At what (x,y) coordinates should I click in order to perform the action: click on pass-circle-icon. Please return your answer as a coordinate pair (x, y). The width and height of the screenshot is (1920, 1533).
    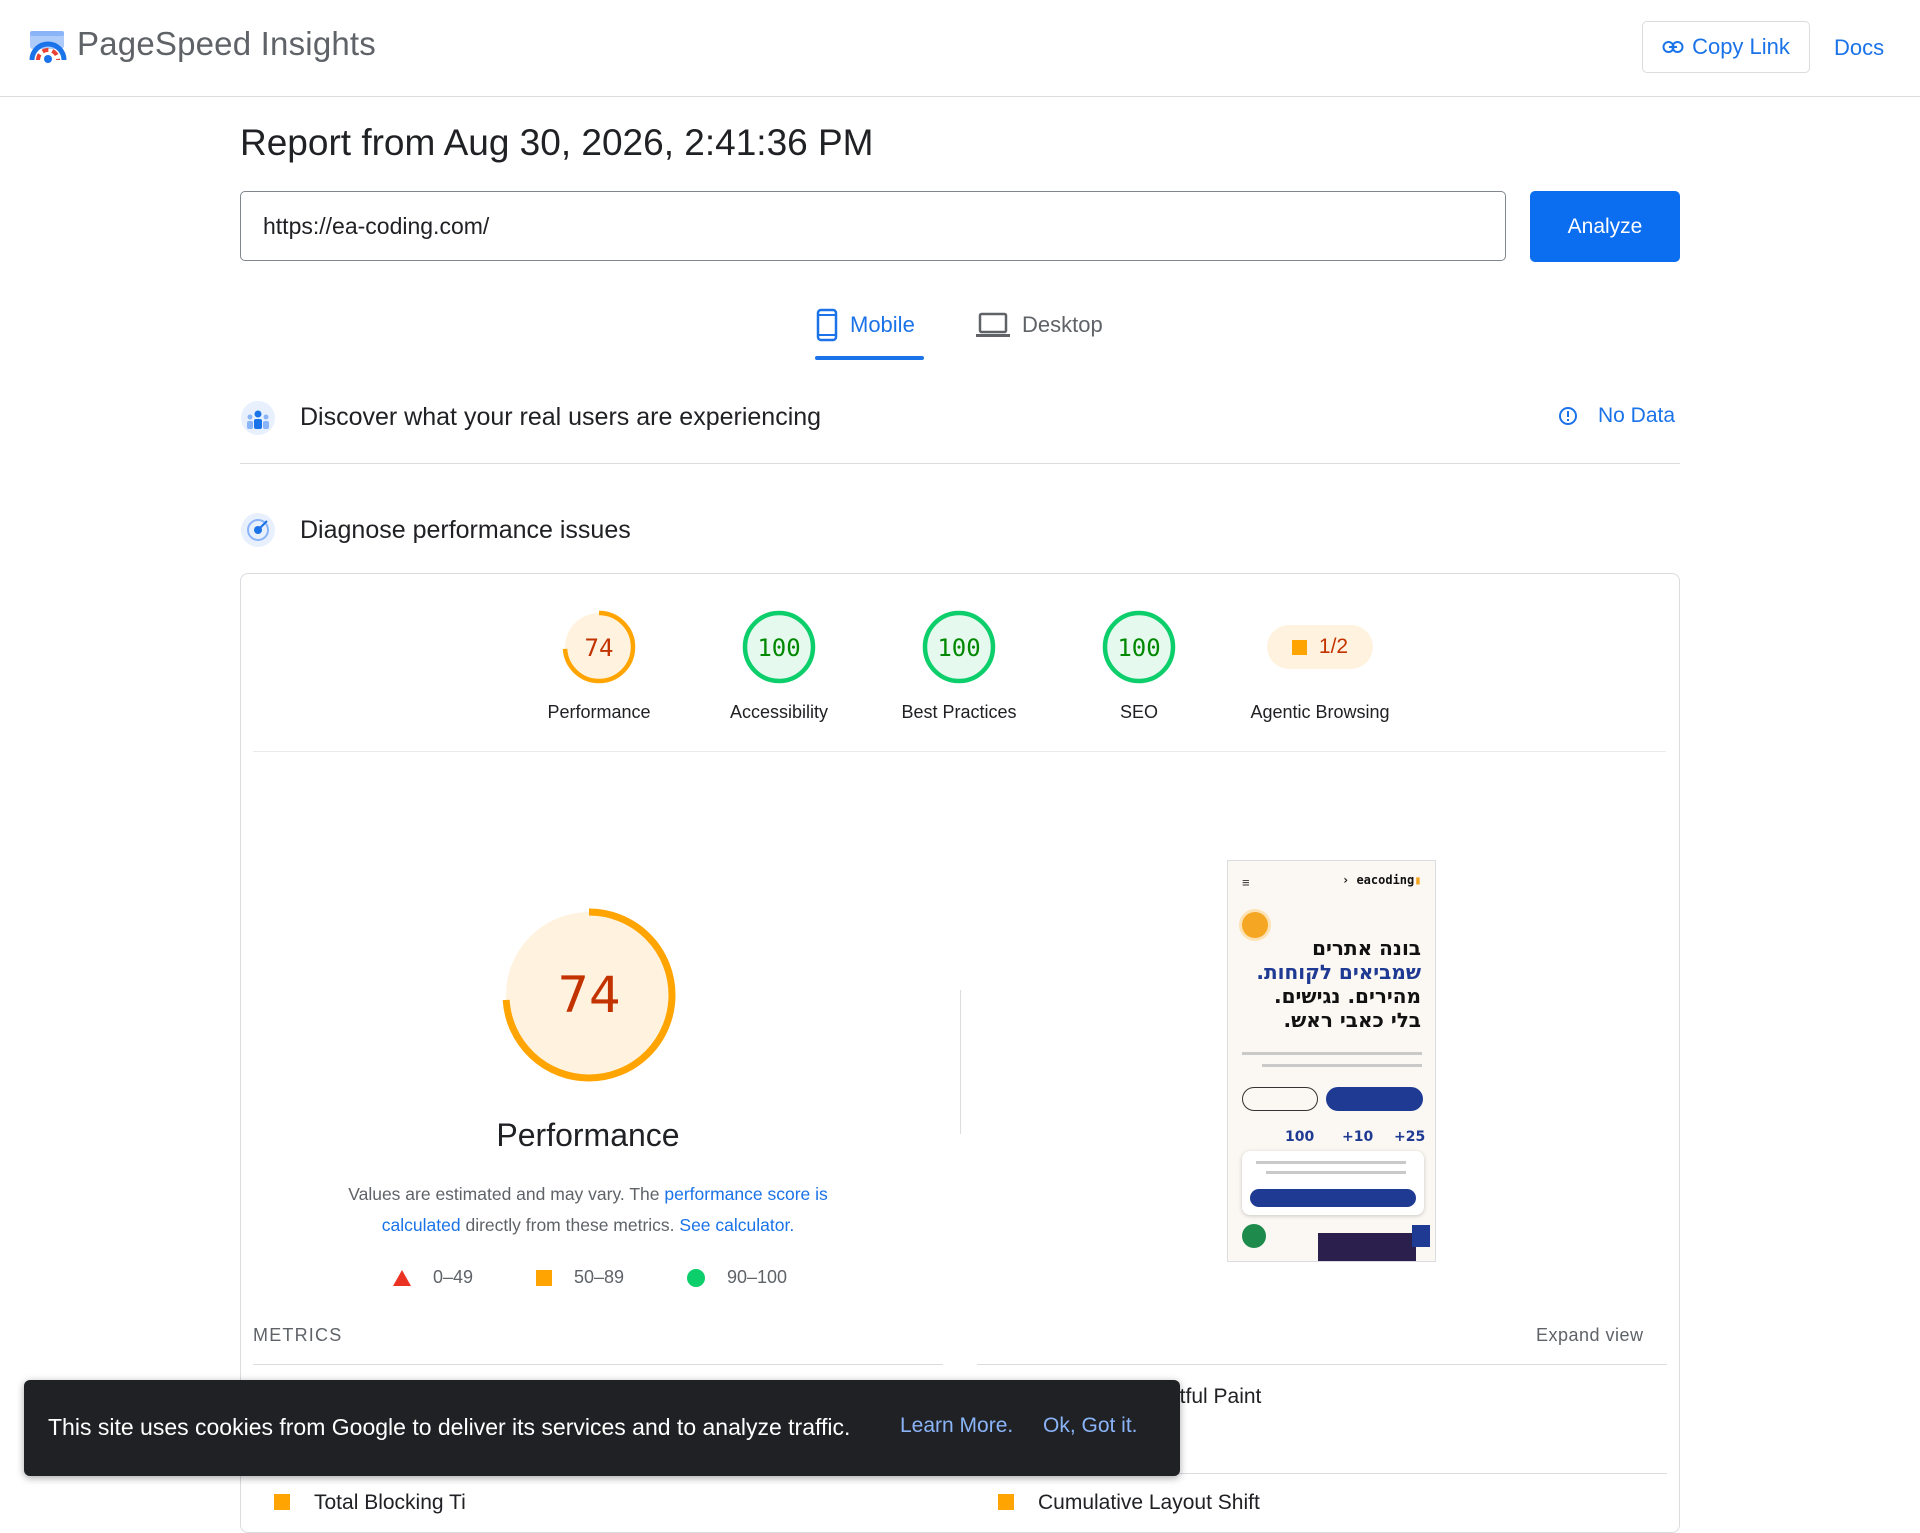
    Looking at the image, I should click on (696, 1277).